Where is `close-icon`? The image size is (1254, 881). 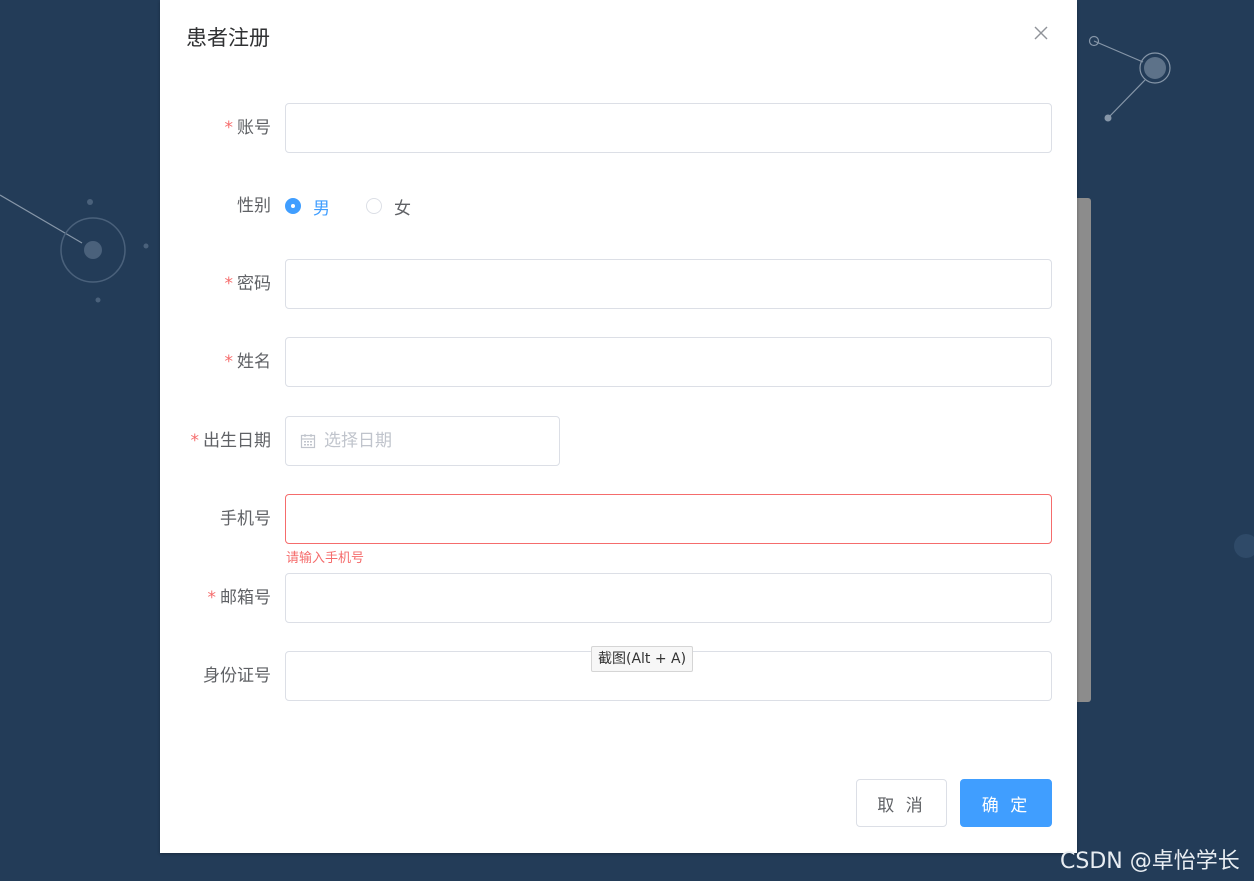 close-icon is located at coordinates (1041, 33).